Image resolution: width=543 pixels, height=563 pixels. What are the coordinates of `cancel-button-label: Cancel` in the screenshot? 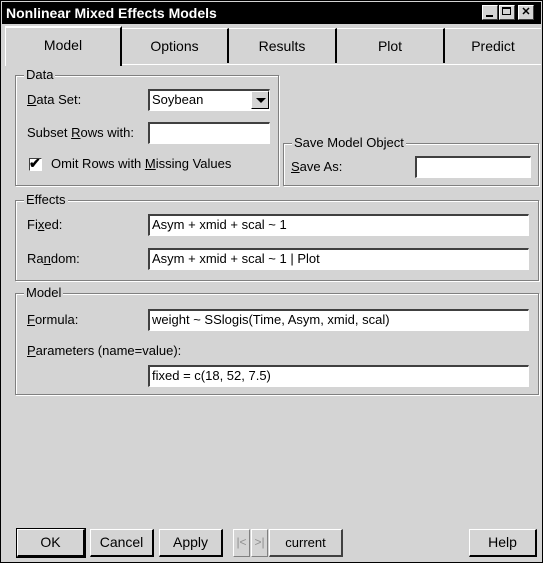 It's located at (121, 542).